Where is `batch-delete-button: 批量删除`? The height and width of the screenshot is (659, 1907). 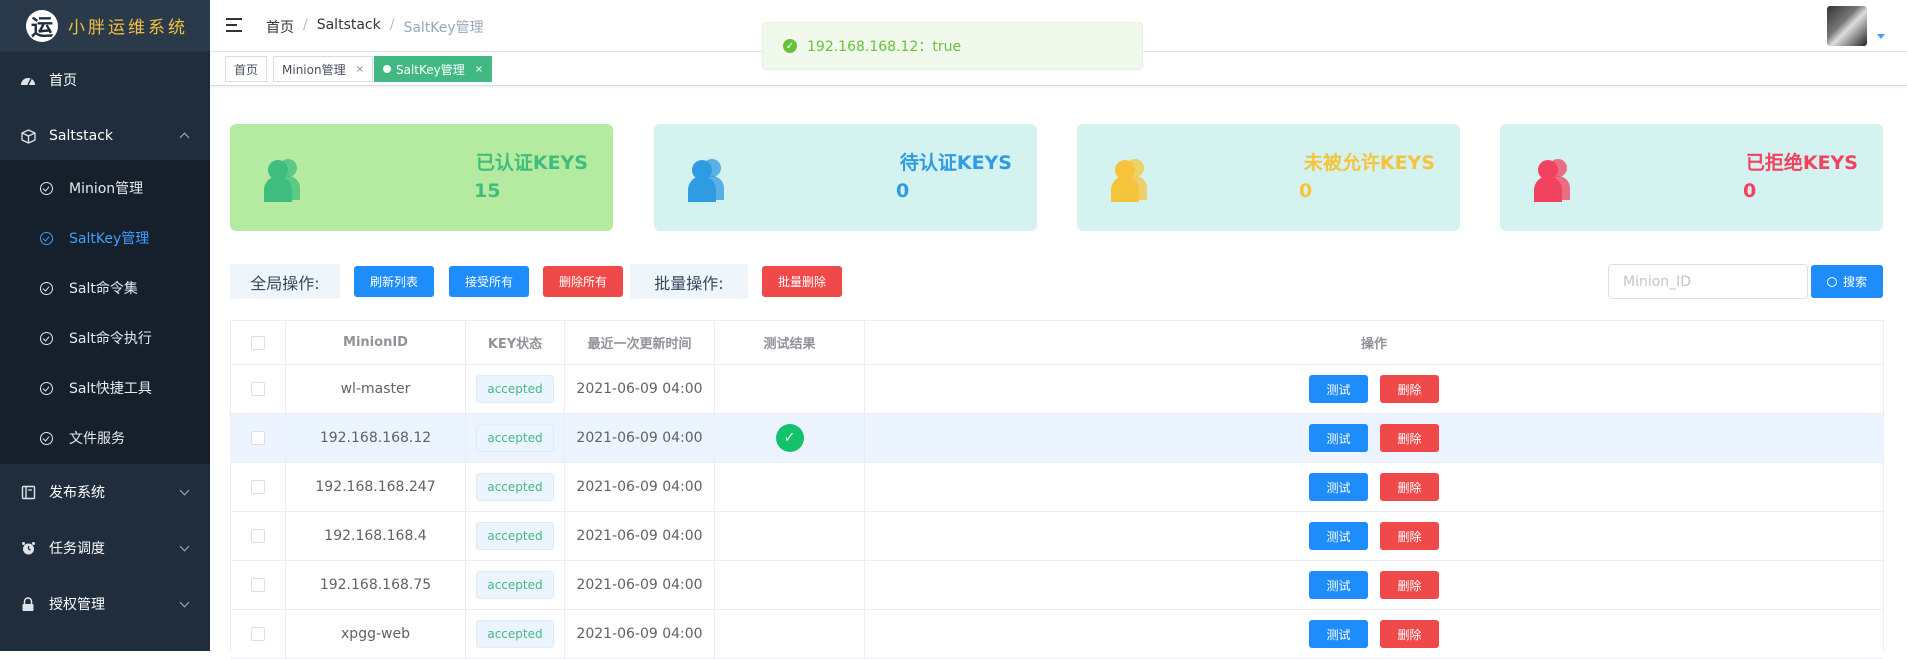 batch-delete-button: 批量删除 is located at coordinates (802, 281).